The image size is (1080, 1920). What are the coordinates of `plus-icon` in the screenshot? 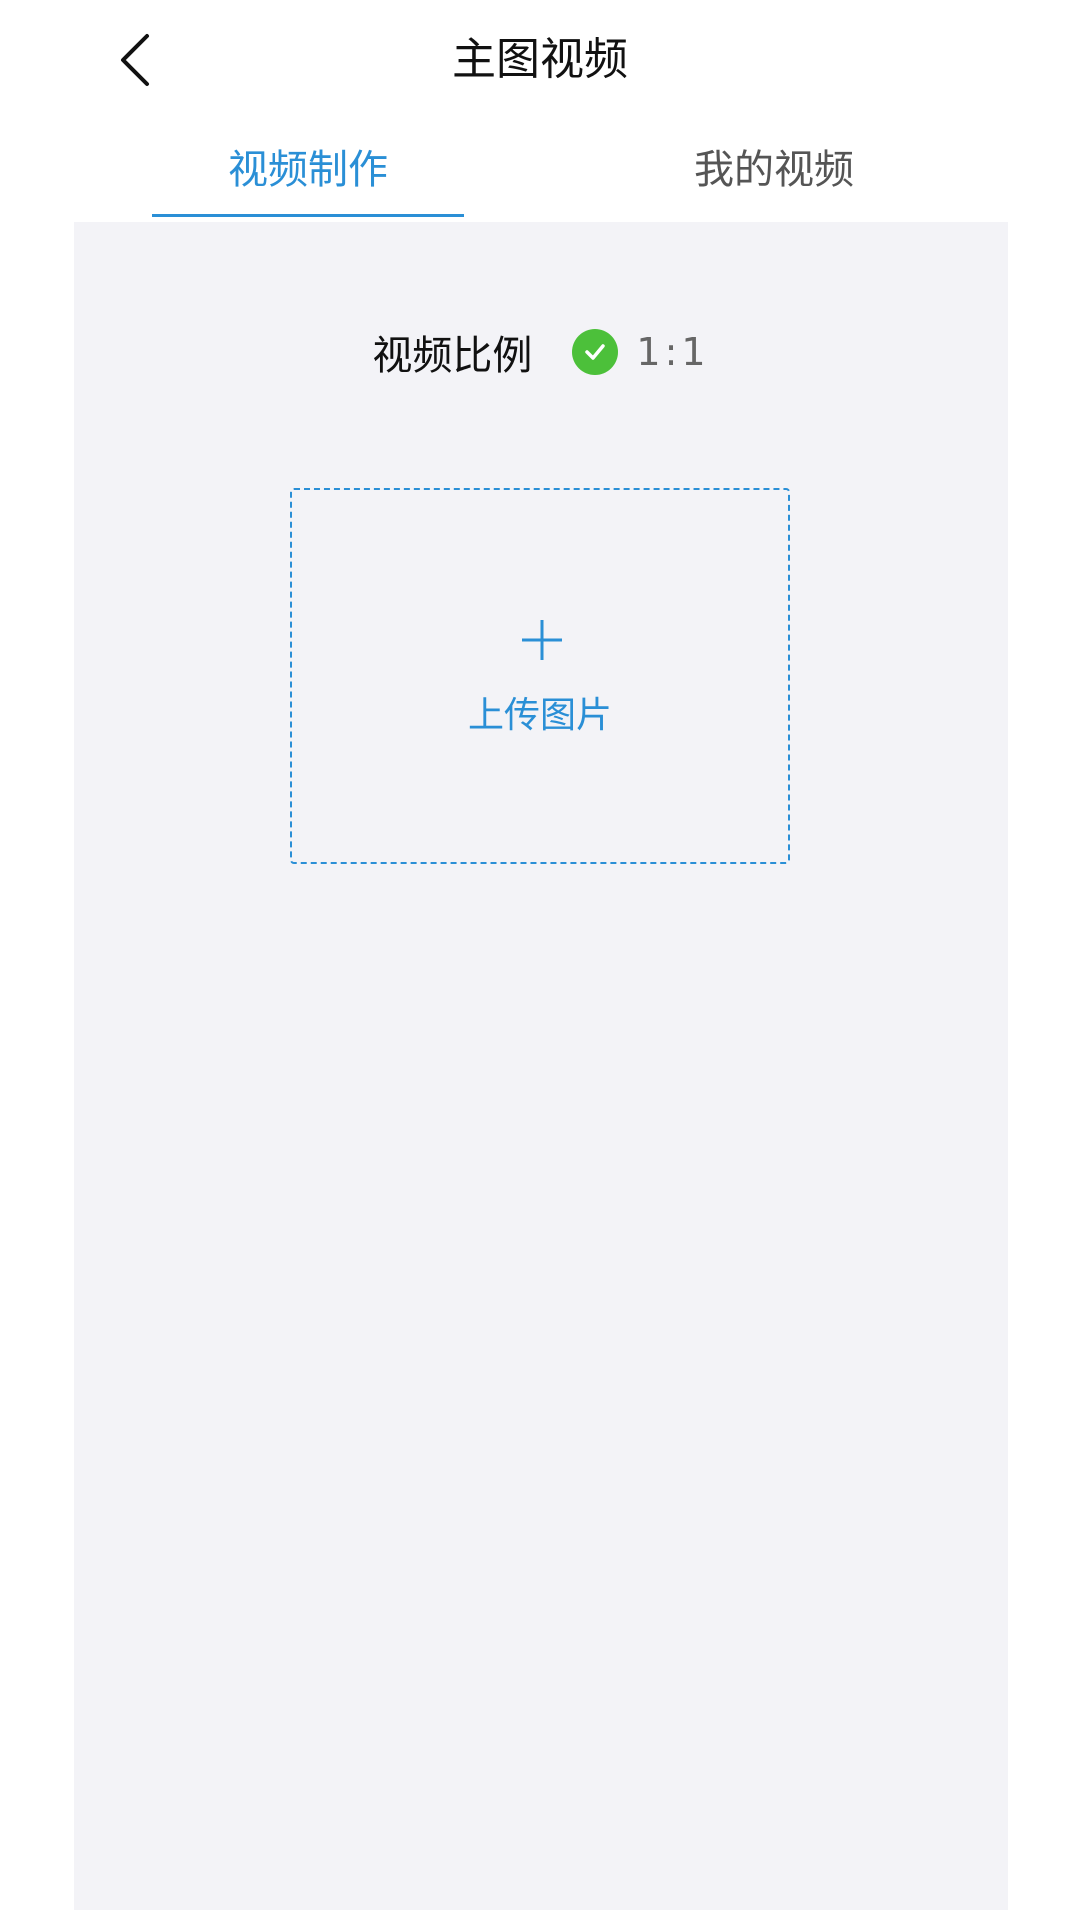 It's located at (542, 640).